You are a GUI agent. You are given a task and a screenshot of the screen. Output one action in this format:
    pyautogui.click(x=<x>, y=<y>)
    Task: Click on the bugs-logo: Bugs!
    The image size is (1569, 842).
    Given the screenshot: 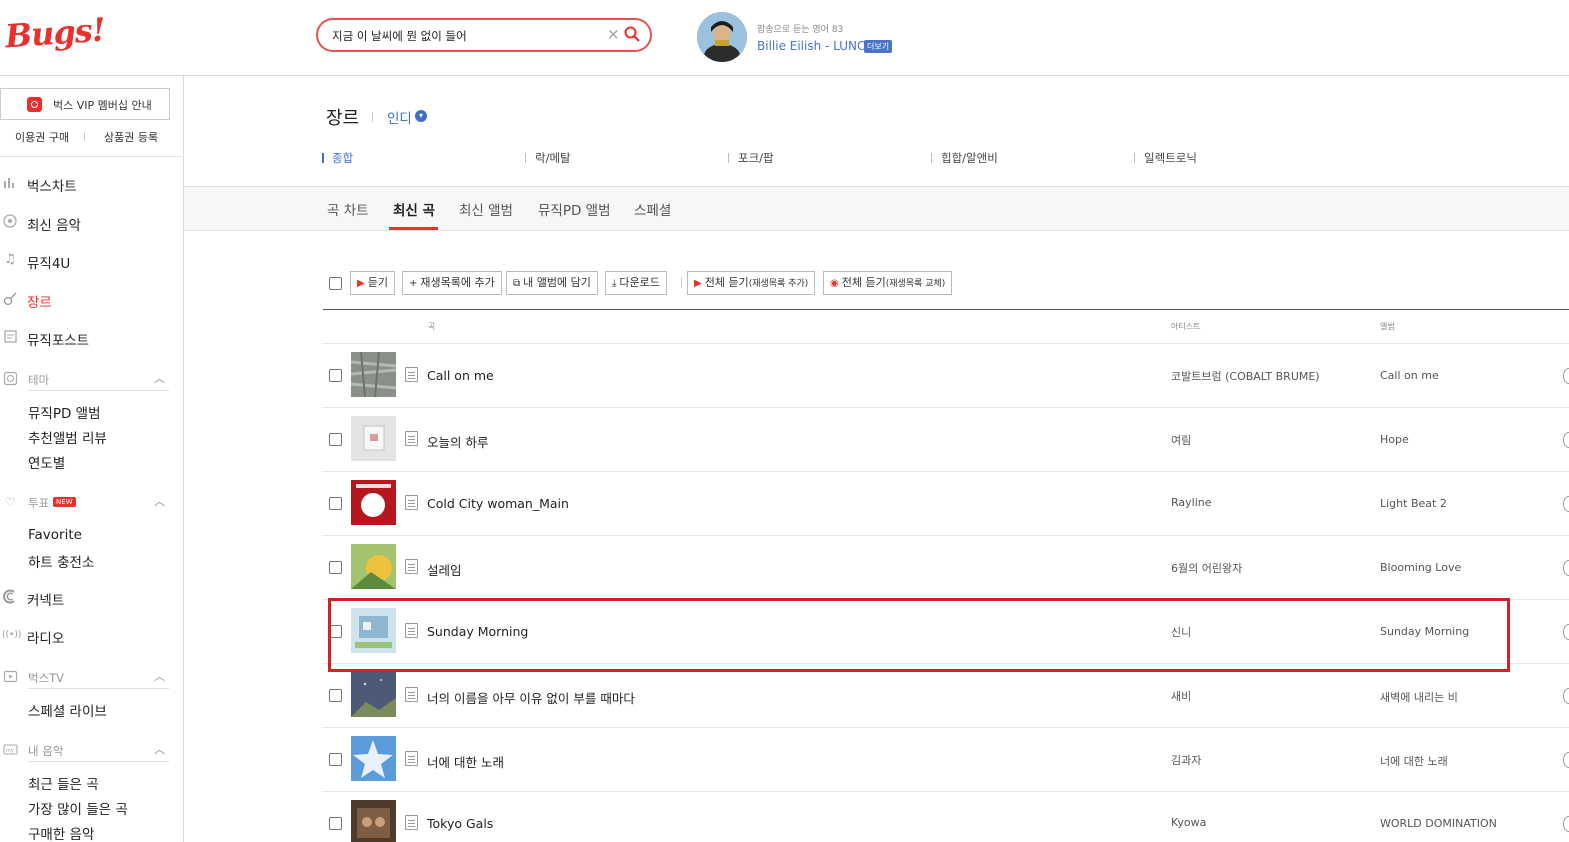 What is the action you would take?
    pyautogui.click(x=55, y=33)
    